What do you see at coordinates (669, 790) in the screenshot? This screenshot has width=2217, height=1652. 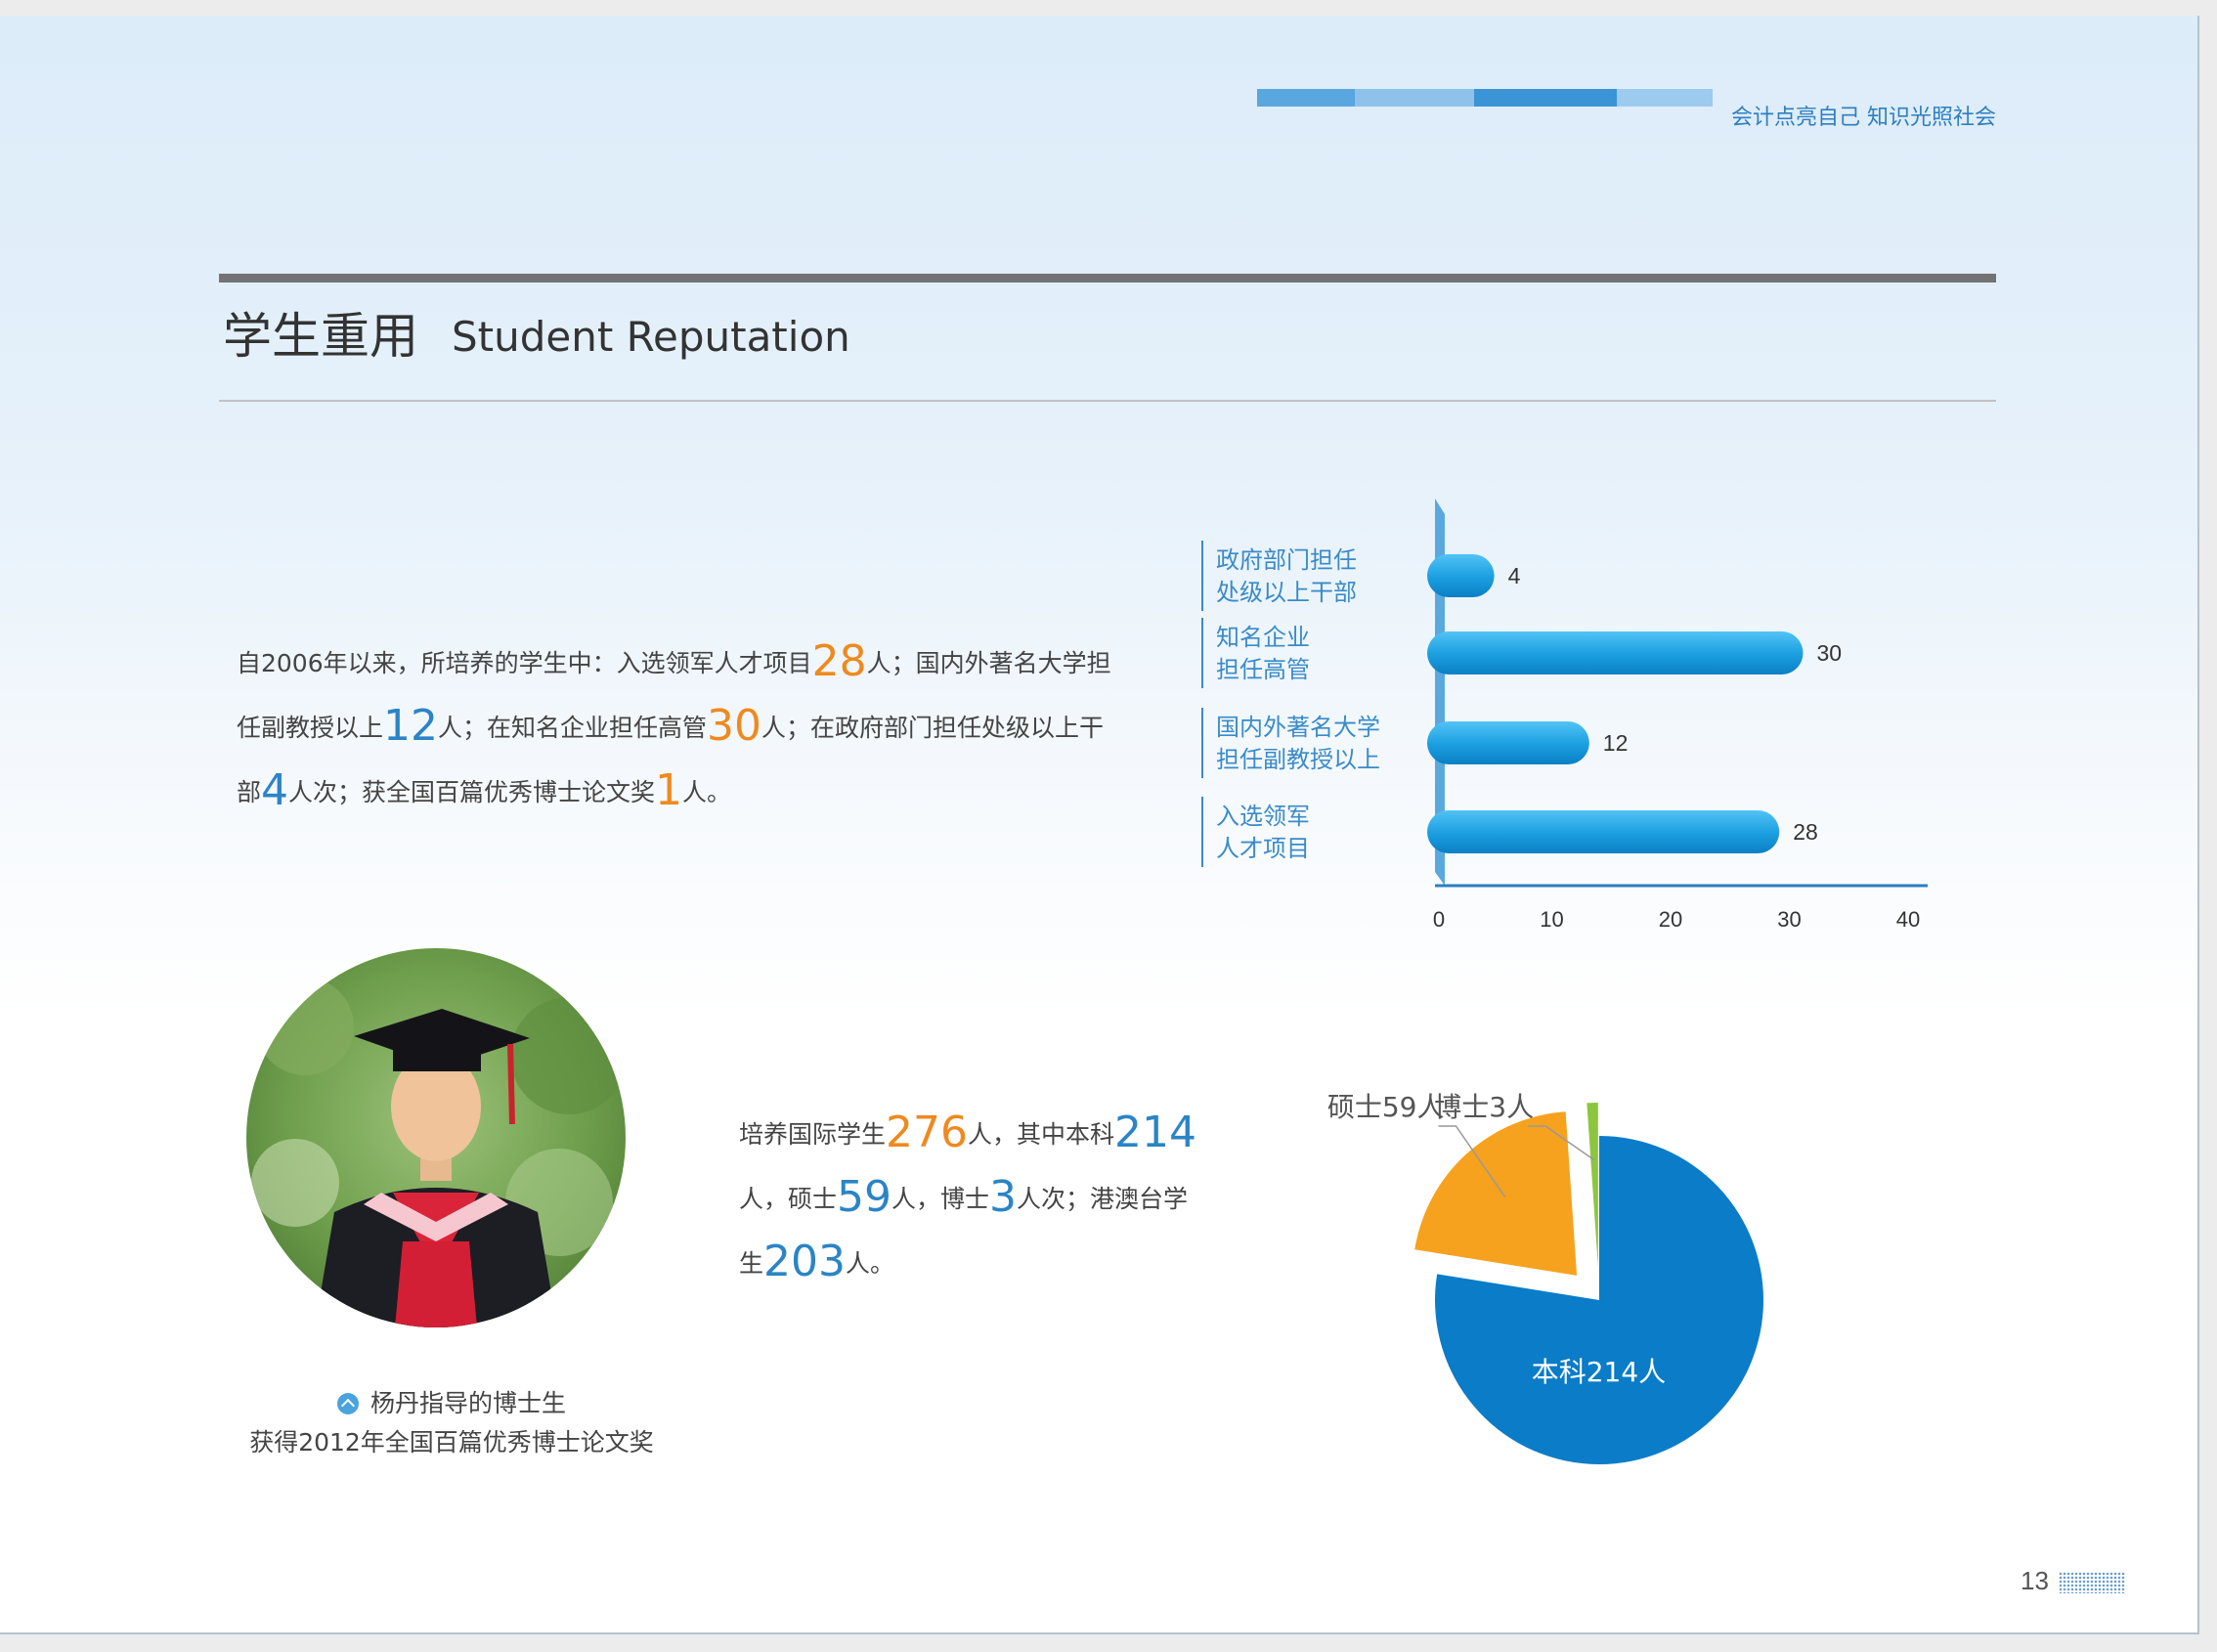 I see `stat-number: 1` at bounding box center [669, 790].